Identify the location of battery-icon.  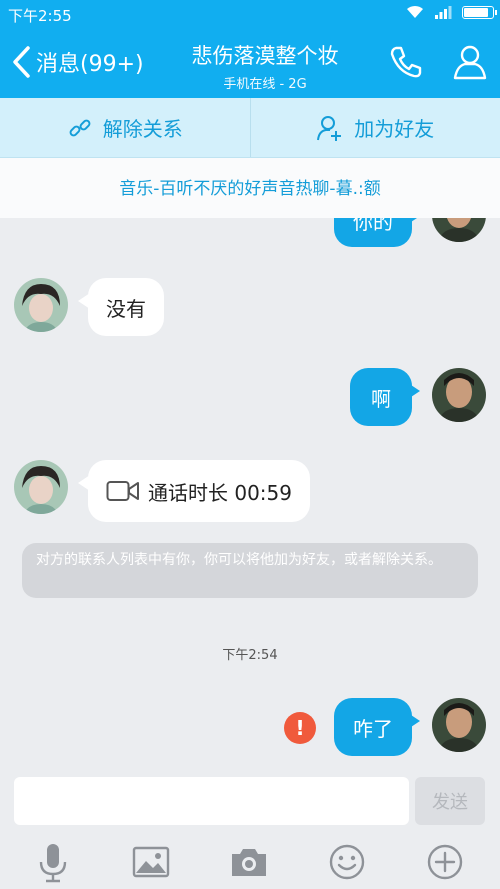
(479, 12).